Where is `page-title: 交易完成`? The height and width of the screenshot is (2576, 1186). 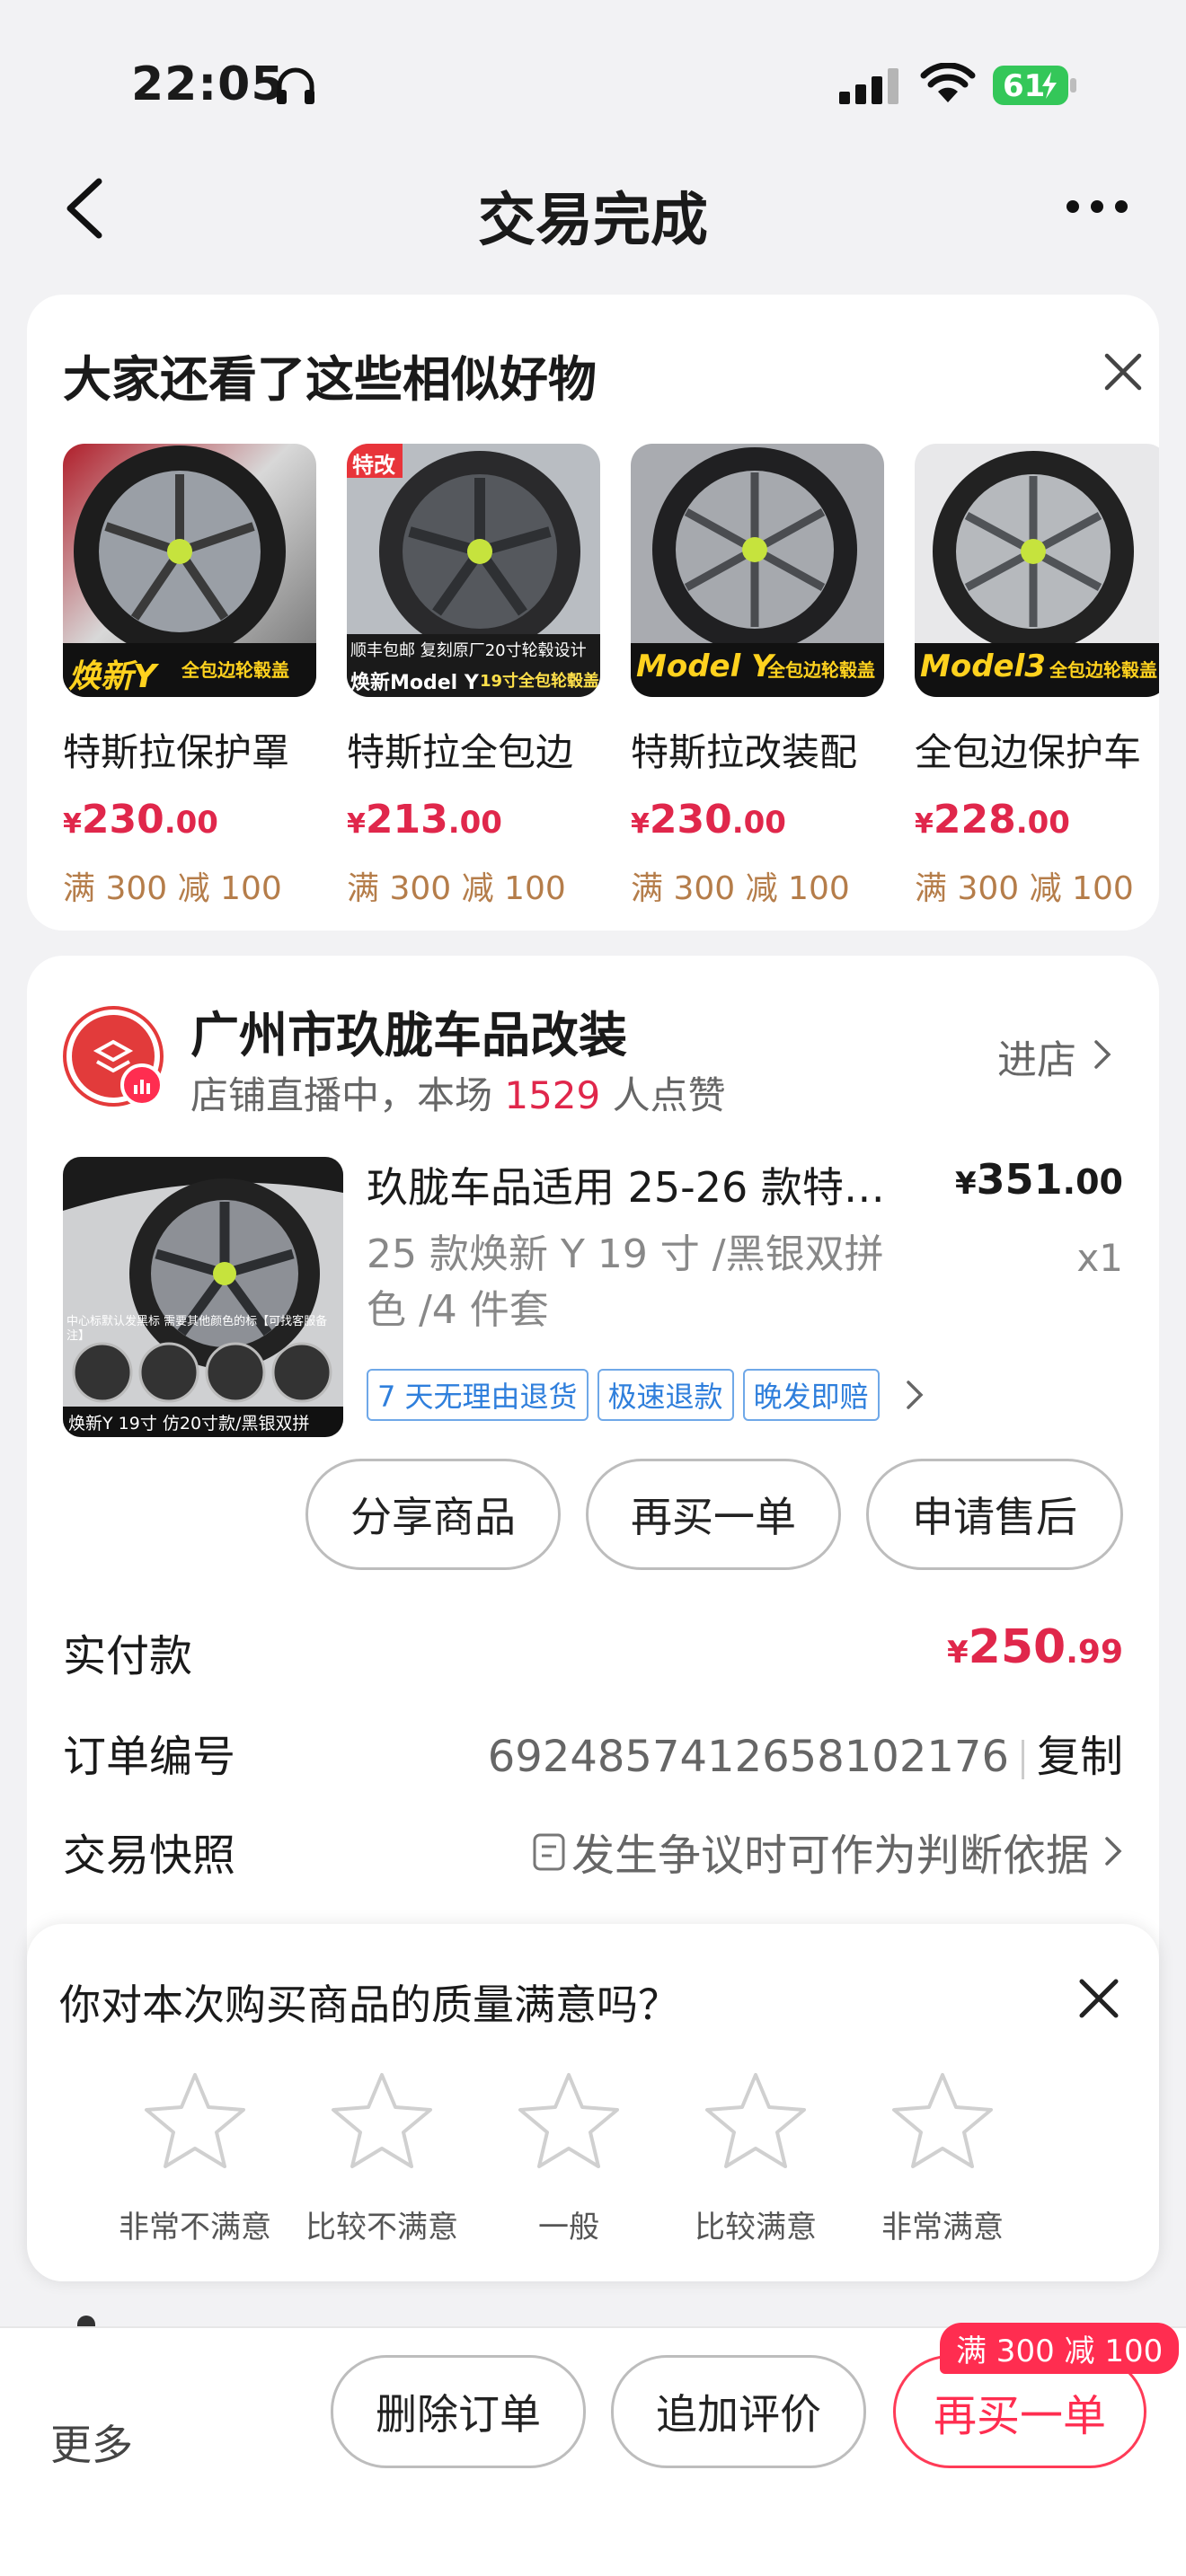 page-title: 交易完成 is located at coordinates (593, 221).